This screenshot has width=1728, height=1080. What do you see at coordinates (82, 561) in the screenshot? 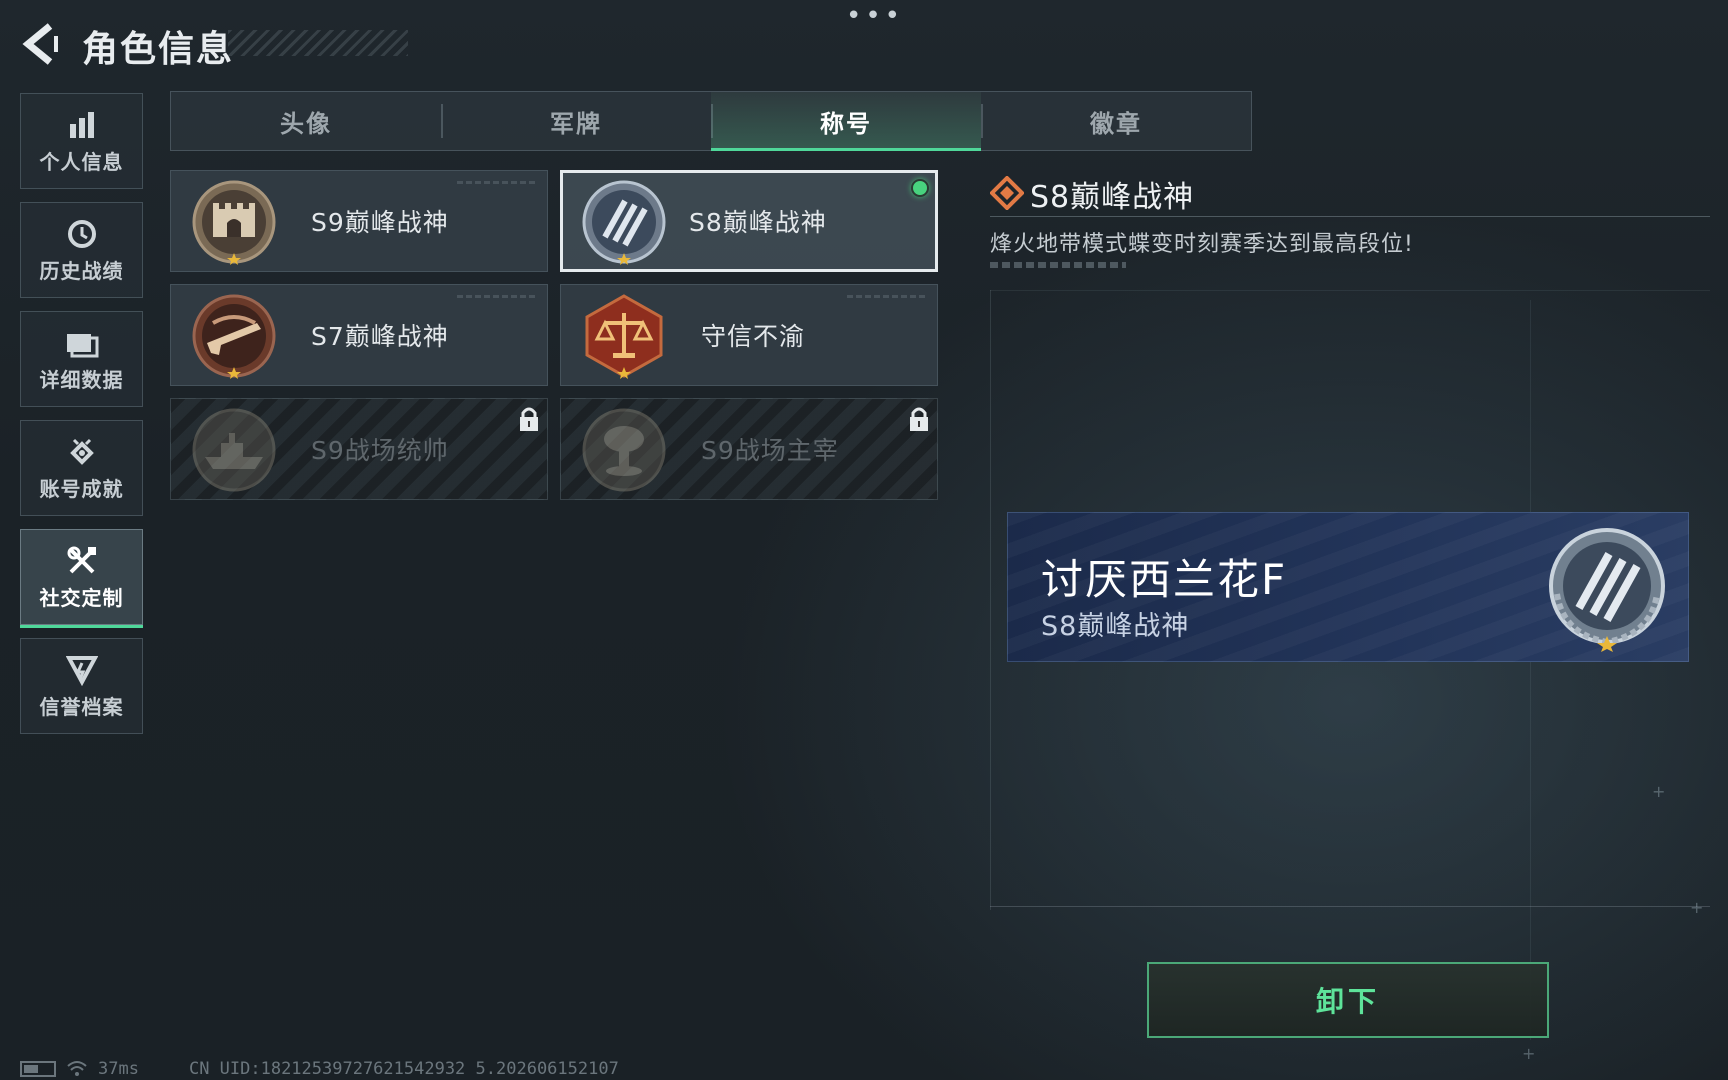
I see `tools-icon` at bounding box center [82, 561].